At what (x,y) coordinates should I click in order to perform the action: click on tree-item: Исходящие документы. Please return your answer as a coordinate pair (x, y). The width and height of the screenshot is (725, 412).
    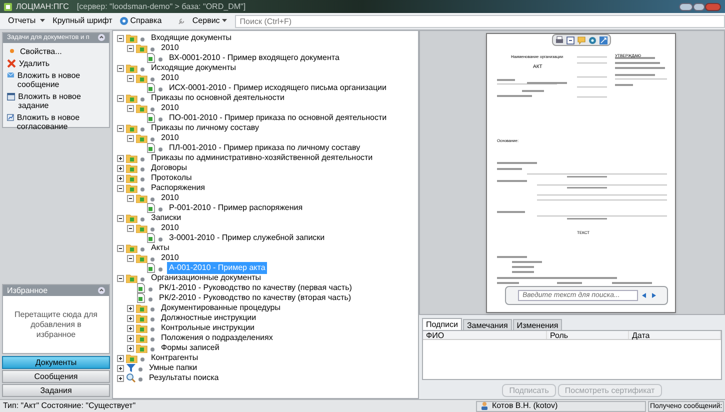
    Looking at the image, I should click on (193, 68).